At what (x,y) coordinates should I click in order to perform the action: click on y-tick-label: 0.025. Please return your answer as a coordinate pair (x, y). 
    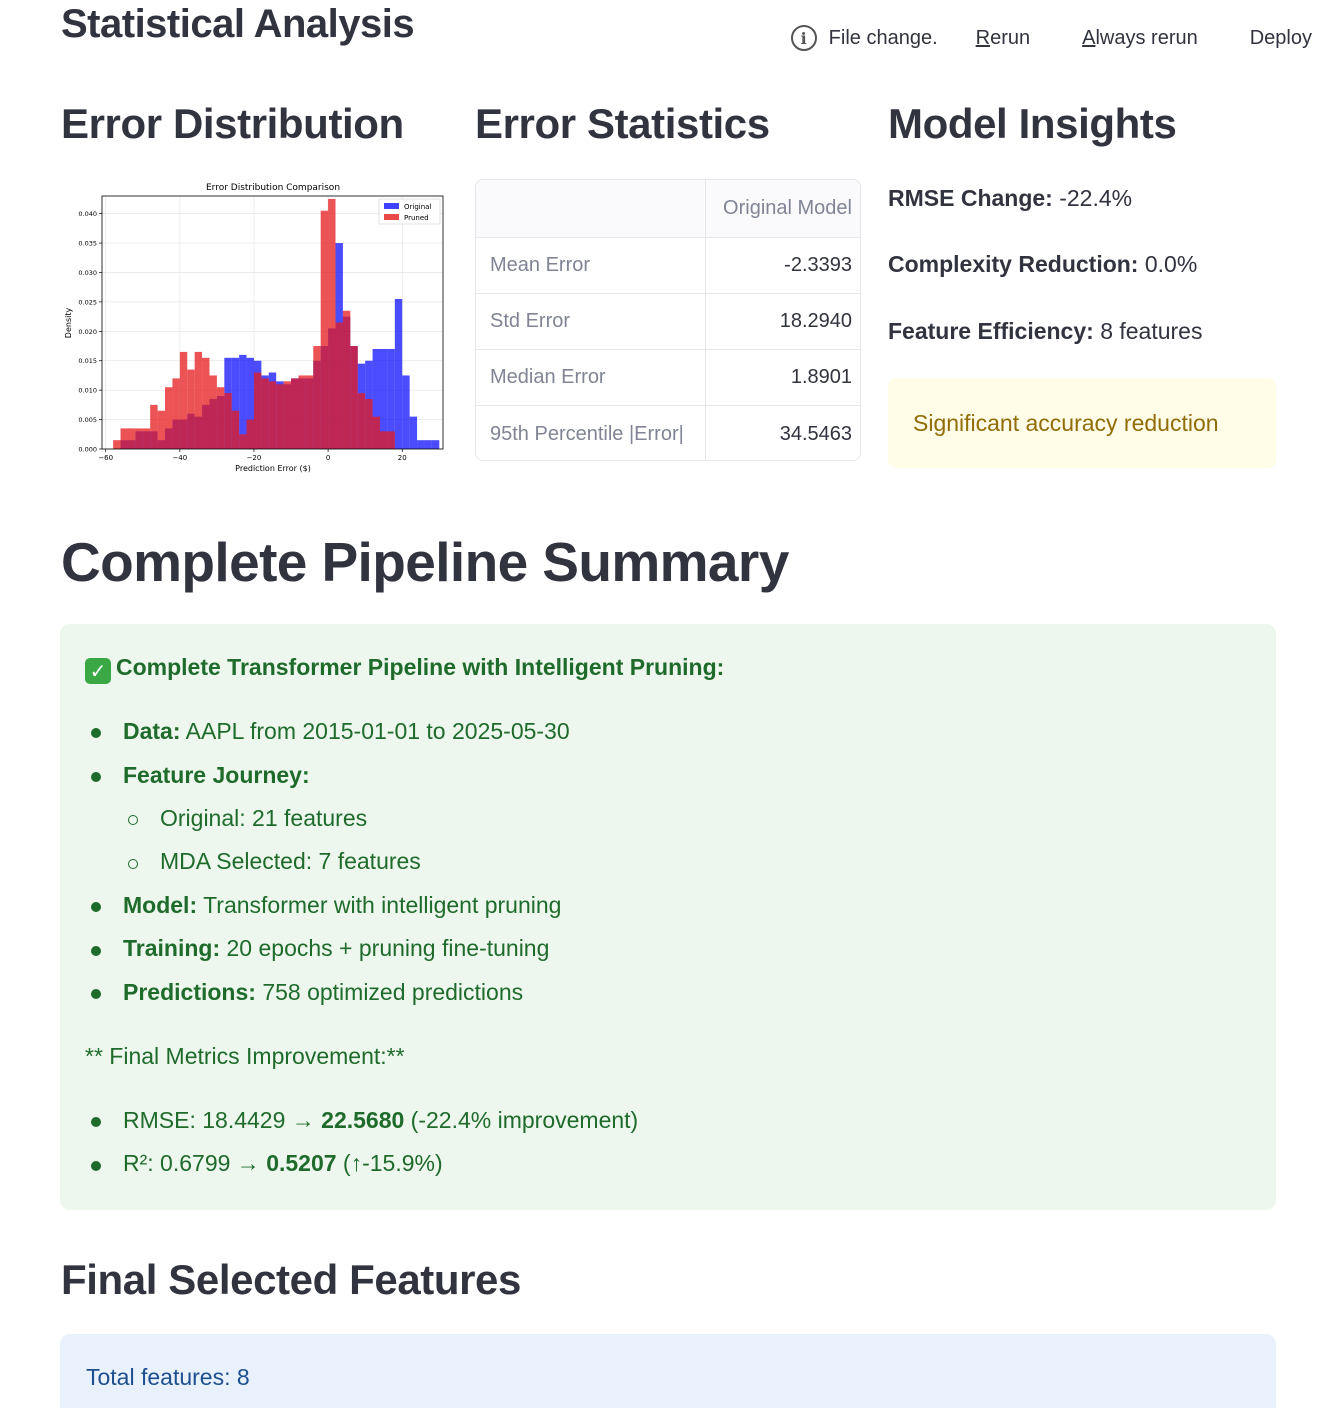
    Looking at the image, I should click on (87, 302).